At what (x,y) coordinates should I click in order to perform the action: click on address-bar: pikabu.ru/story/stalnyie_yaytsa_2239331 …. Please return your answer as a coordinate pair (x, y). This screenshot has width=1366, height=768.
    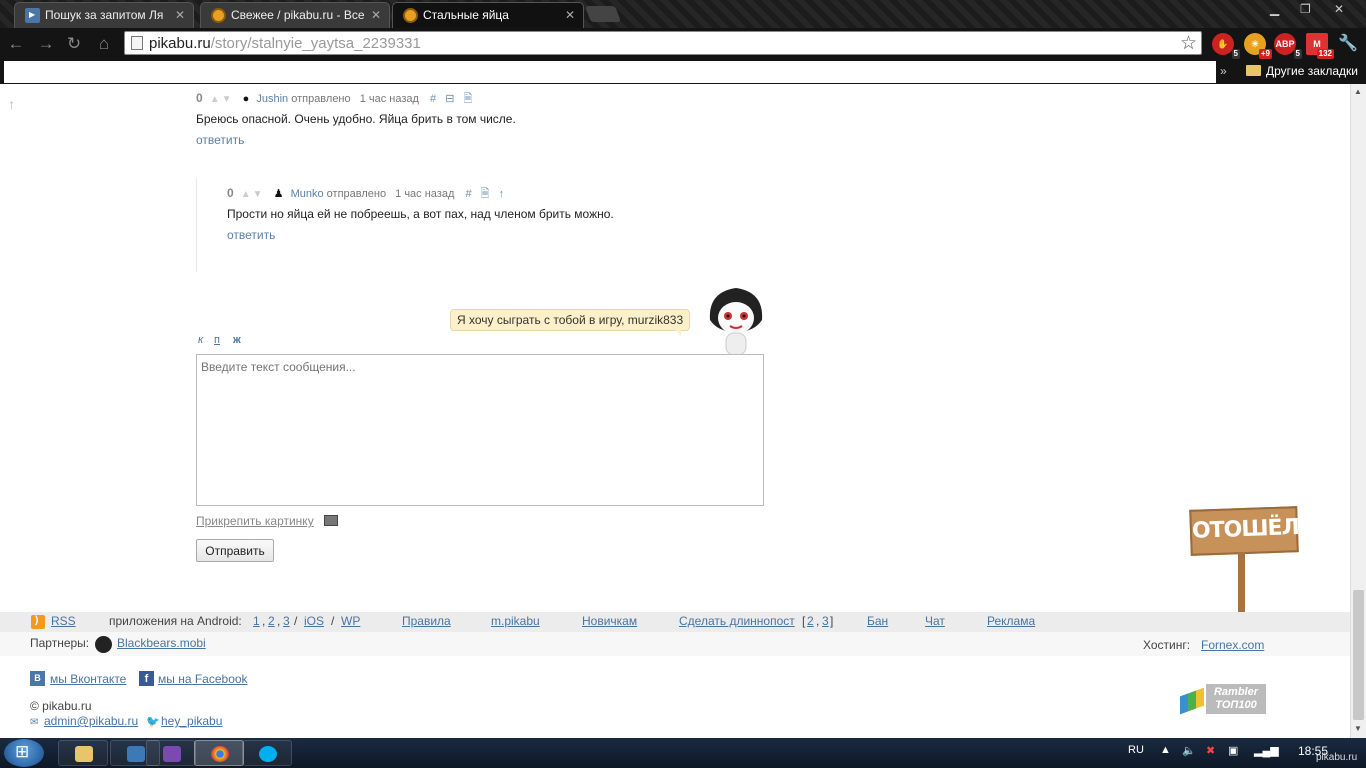
    Looking at the image, I should click on (663, 43).